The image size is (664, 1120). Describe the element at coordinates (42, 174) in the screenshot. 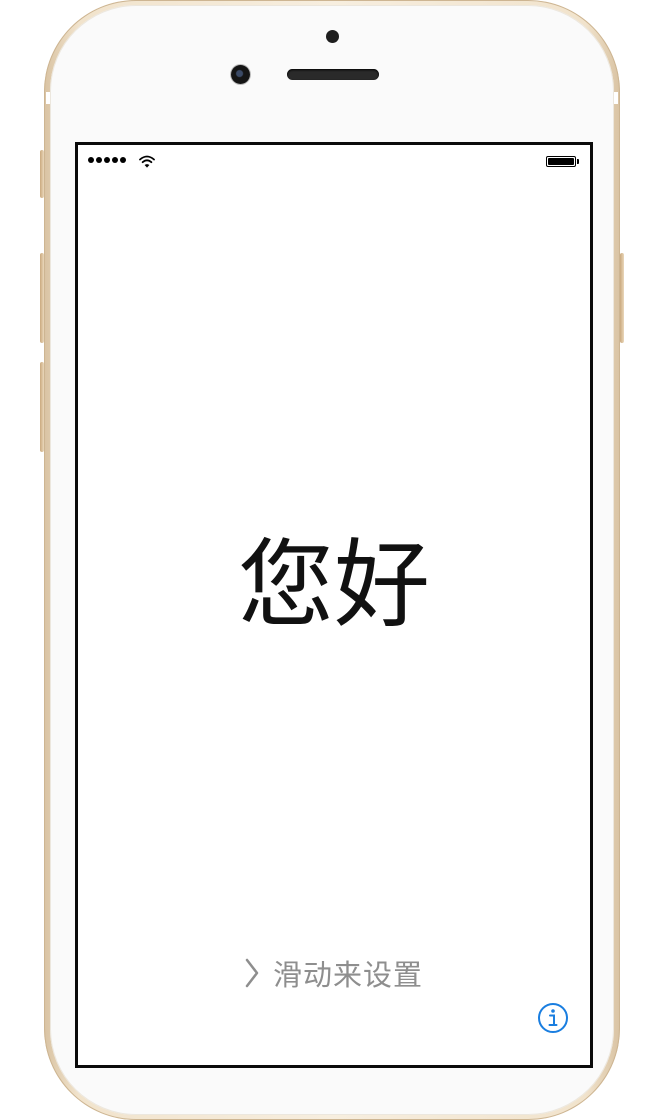

I see `mute-switch` at that location.